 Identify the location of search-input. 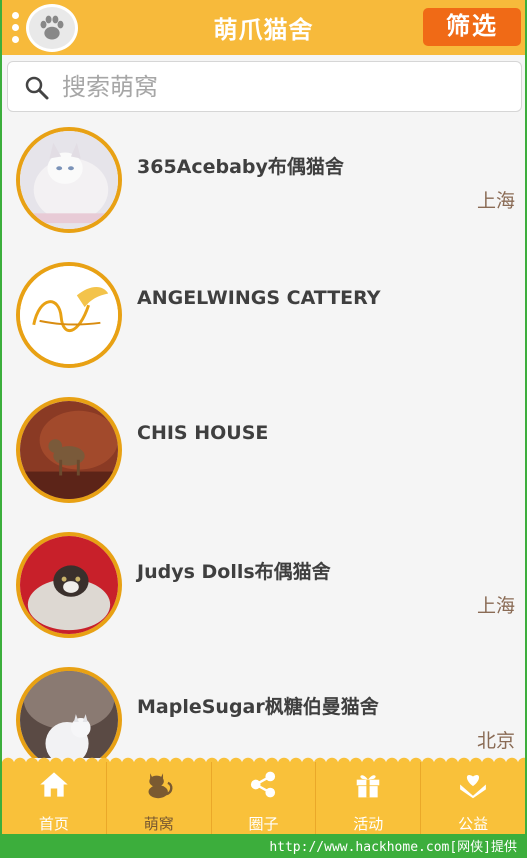
(282, 87).